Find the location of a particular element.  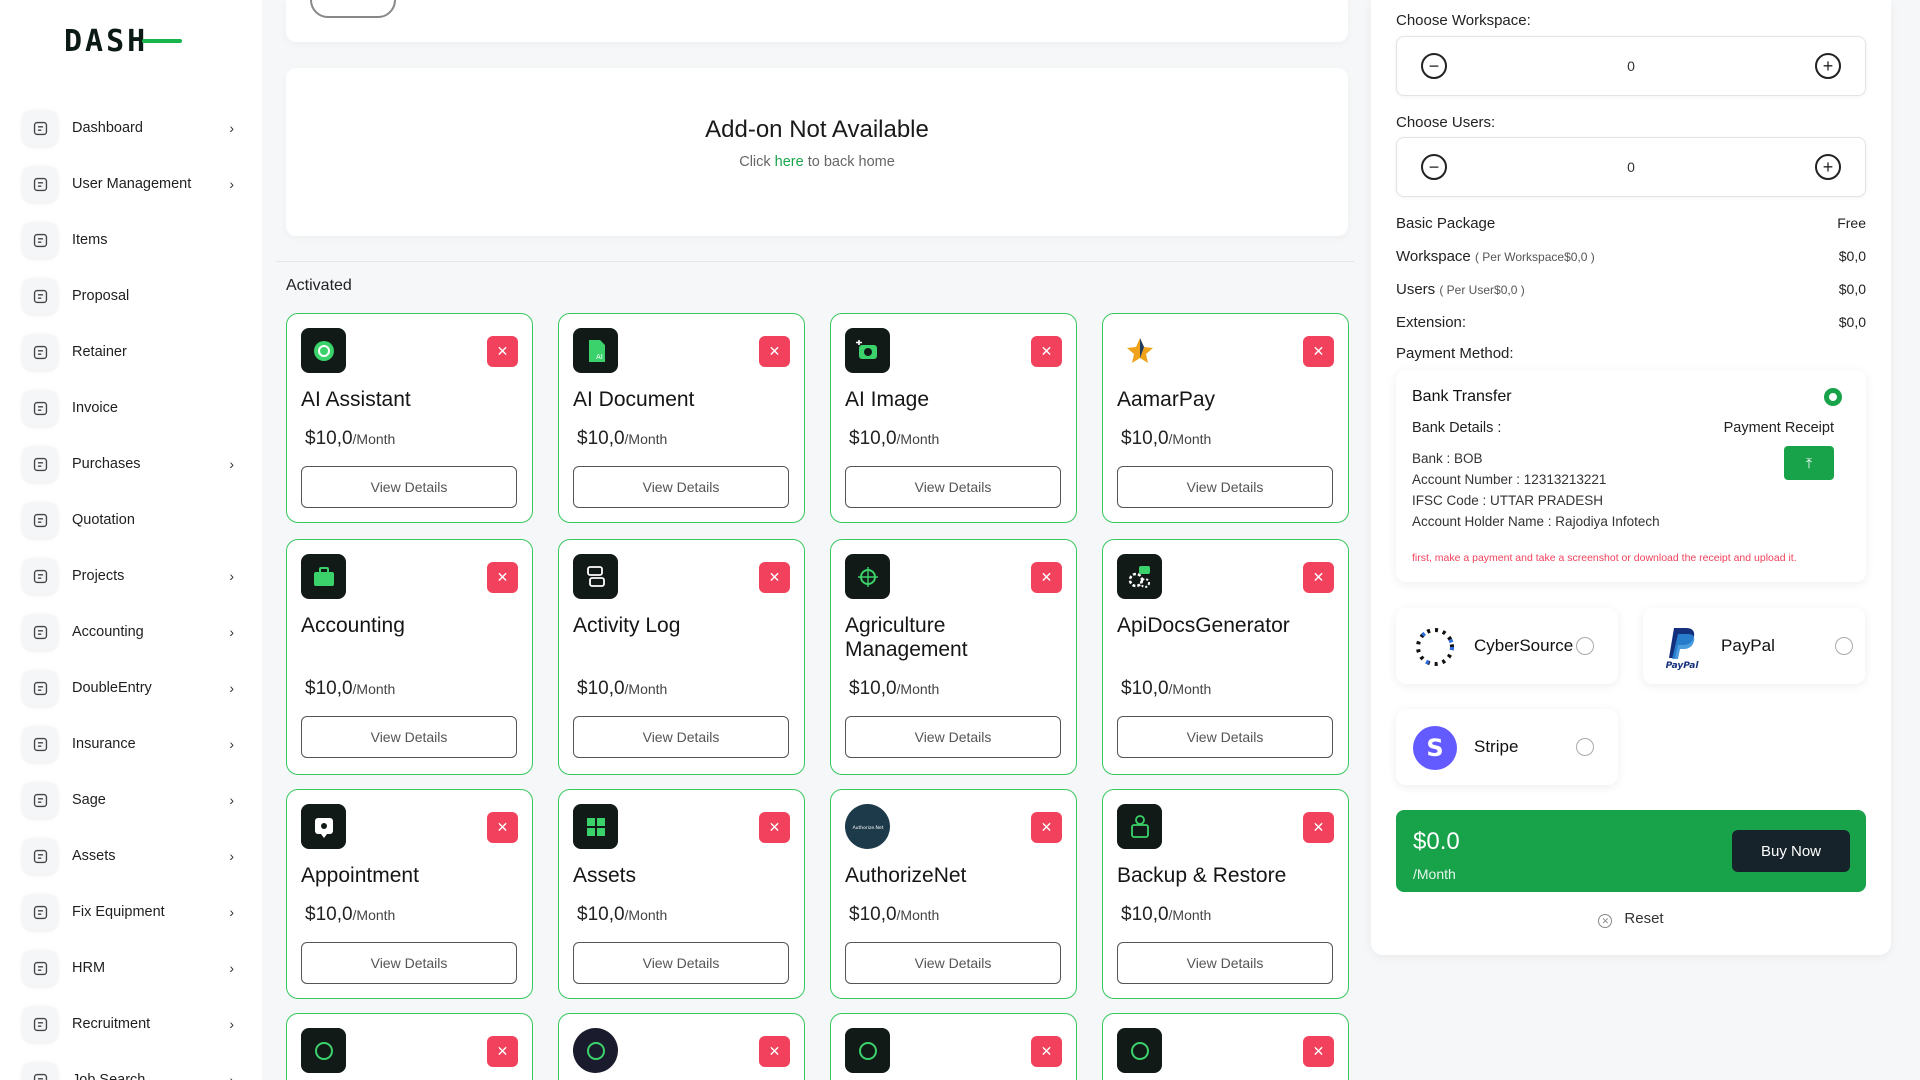

paypal-radio is located at coordinates (1844, 646).